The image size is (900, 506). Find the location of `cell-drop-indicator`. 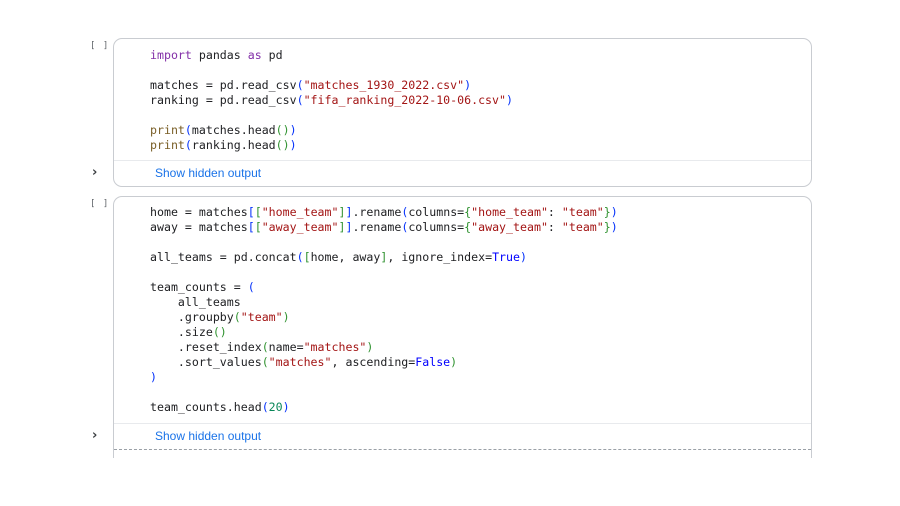

cell-drop-indicator is located at coordinates (462, 449).